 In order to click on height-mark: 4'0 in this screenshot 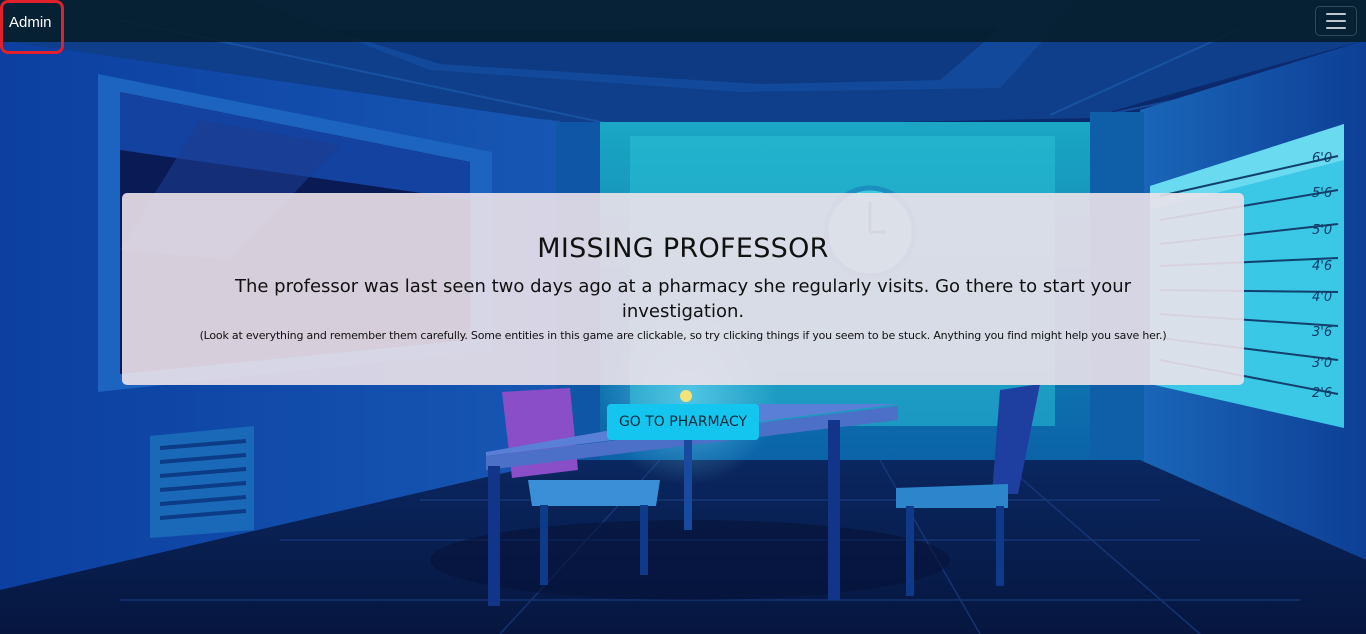, I will do `click(1322, 297)`.